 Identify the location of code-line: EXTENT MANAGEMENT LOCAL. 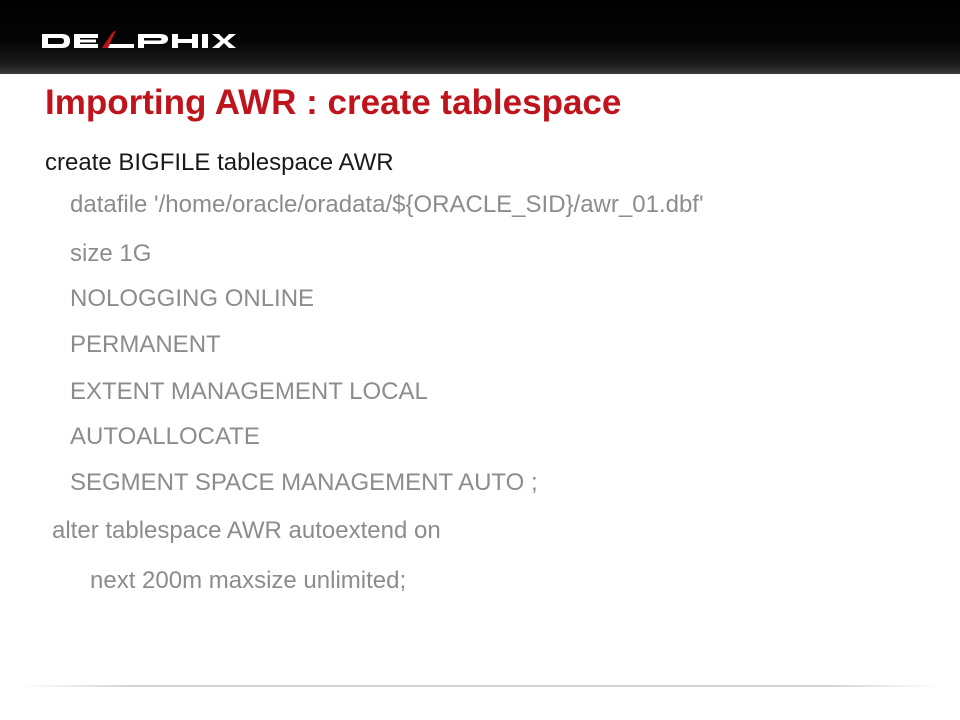
(249, 391).